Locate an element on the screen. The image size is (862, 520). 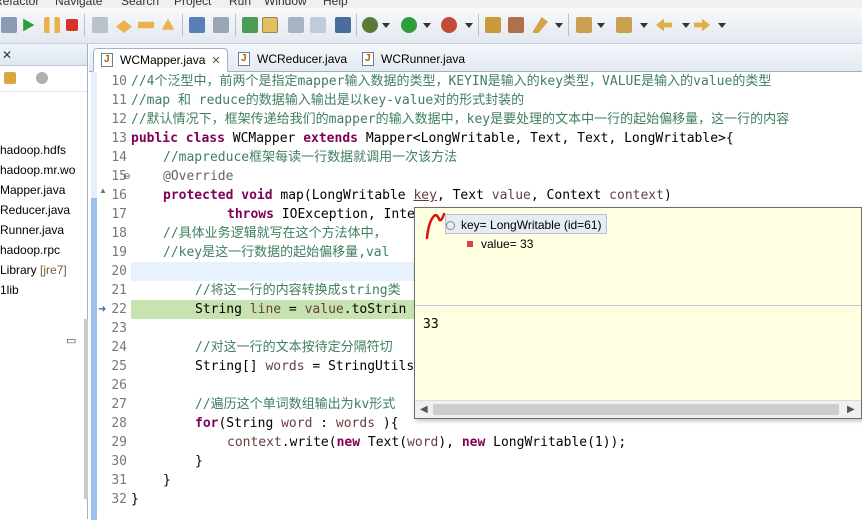
toggle-mark-occurrences-icon is located at coordinates (270, 25).